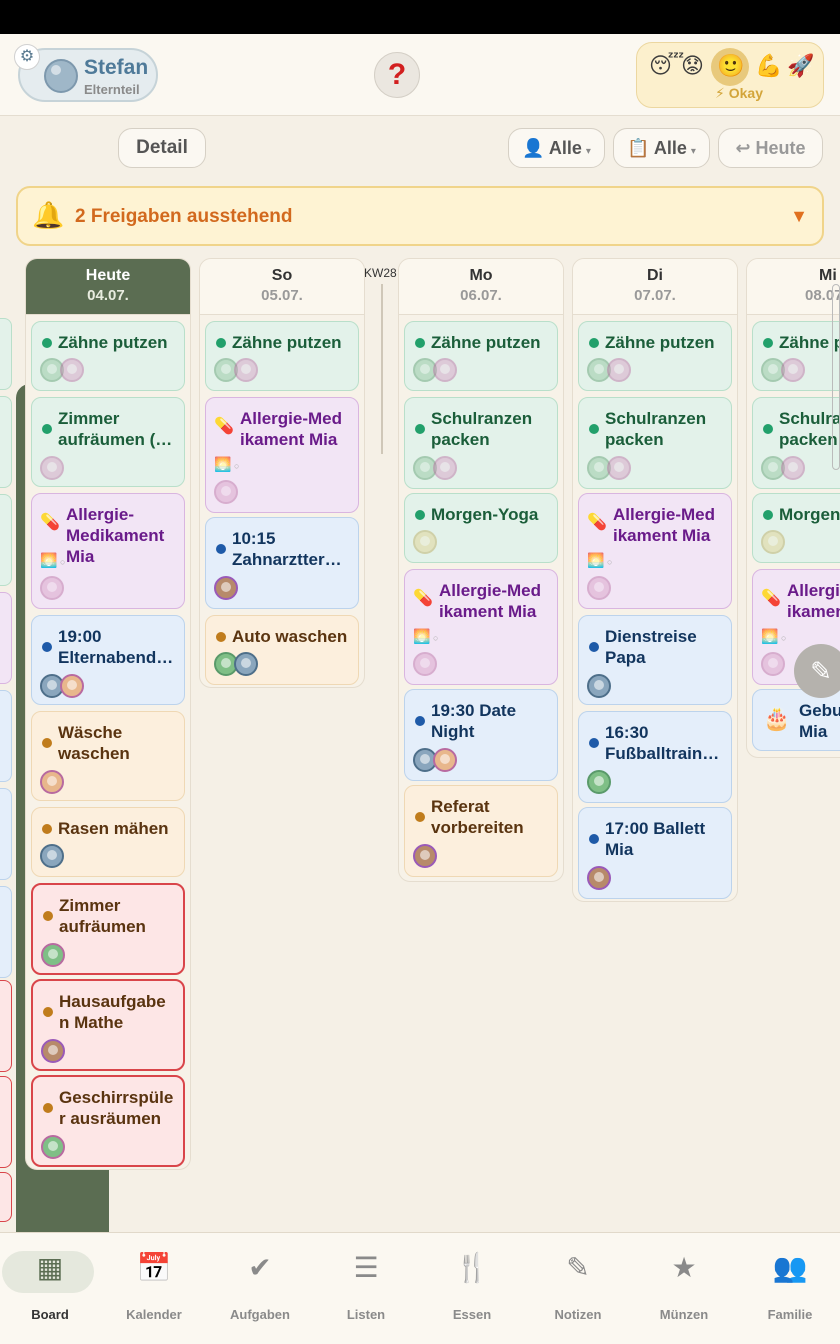 This screenshot has height=1344, width=840. Describe the element at coordinates (116, 1108) in the screenshot. I see `task-title: Geschirrspüle r ausräumen` at that location.